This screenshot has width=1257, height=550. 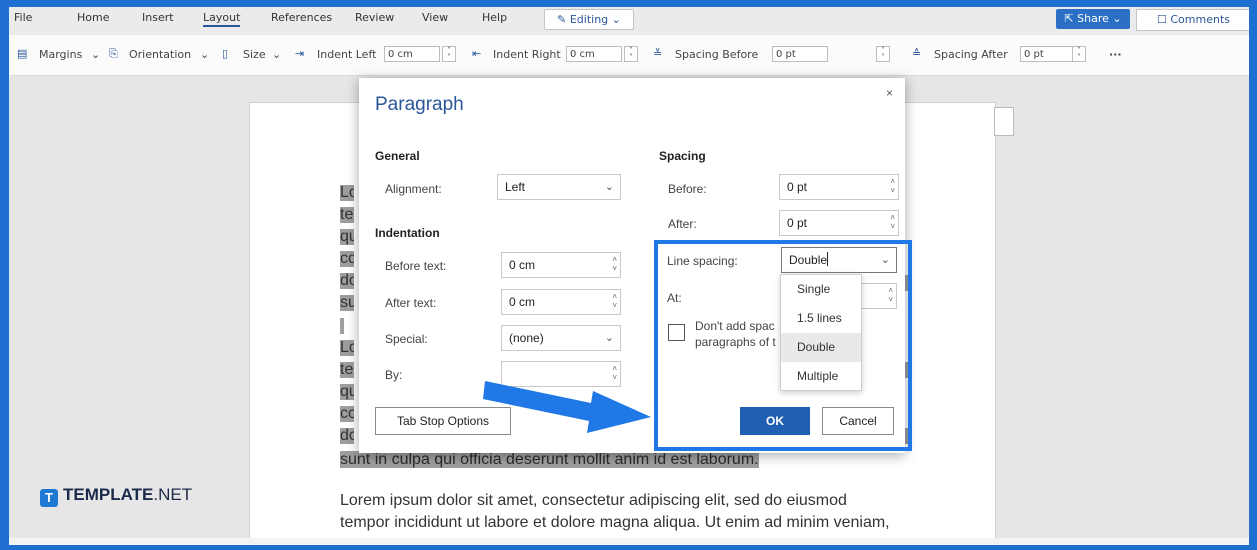 I want to click on share-label: Share, so click(x=1093, y=18).